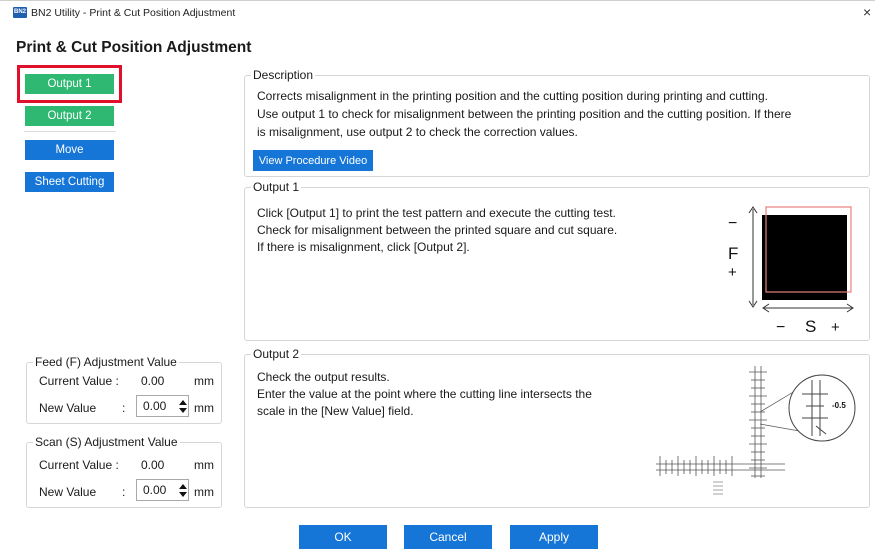  What do you see at coordinates (79, 465) in the screenshot?
I see `scan-current-label: Current Value :` at bounding box center [79, 465].